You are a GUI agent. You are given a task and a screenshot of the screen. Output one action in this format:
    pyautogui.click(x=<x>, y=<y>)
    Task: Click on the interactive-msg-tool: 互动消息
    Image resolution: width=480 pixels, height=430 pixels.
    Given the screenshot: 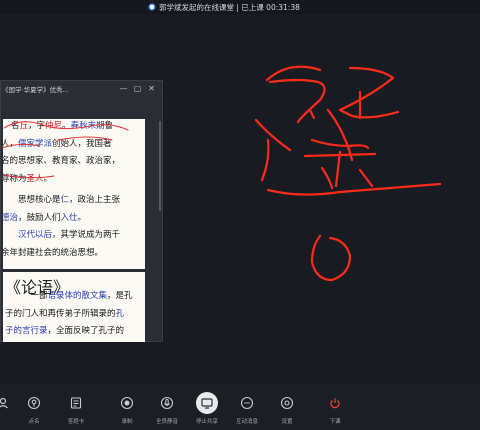 What is the action you would take?
    pyautogui.click(x=247, y=408)
    